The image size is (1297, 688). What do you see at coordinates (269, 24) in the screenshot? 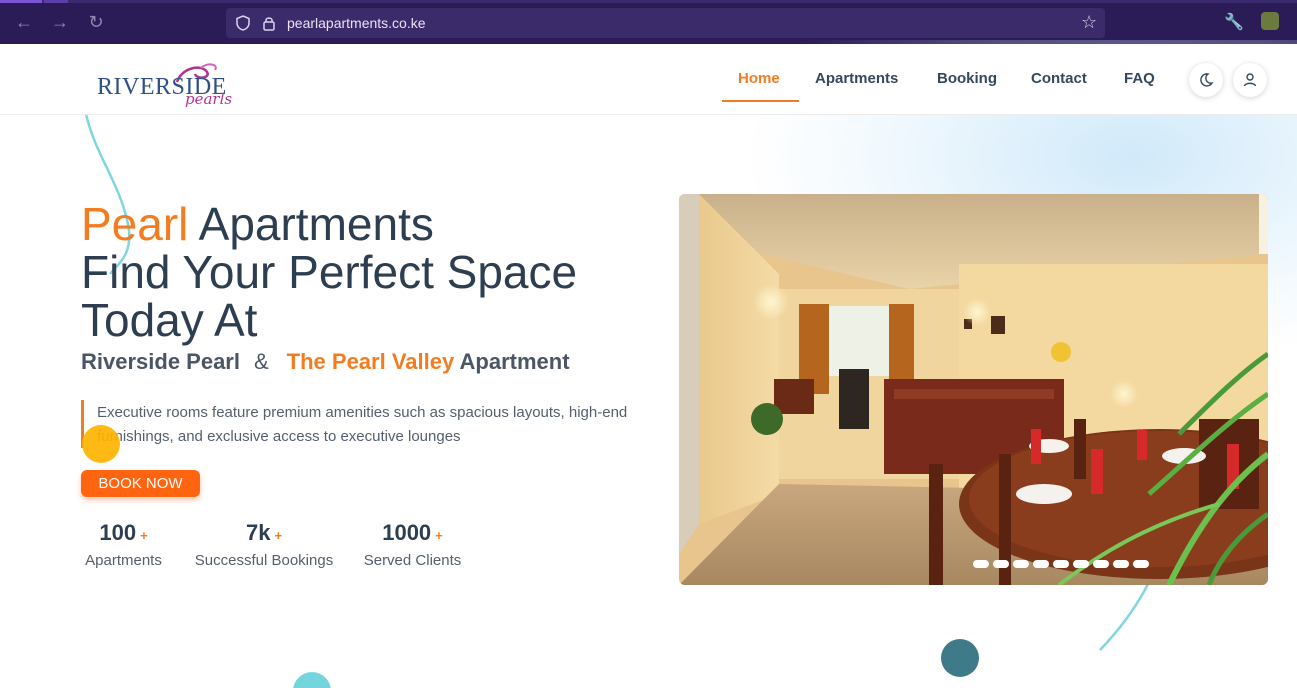
I see `lock-icon` at bounding box center [269, 24].